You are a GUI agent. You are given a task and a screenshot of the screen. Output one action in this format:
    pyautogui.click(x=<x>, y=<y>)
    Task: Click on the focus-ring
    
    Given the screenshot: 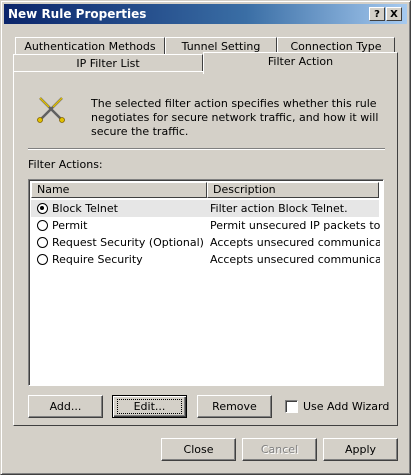 What is the action you would take?
    pyautogui.click(x=149, y=406)
    